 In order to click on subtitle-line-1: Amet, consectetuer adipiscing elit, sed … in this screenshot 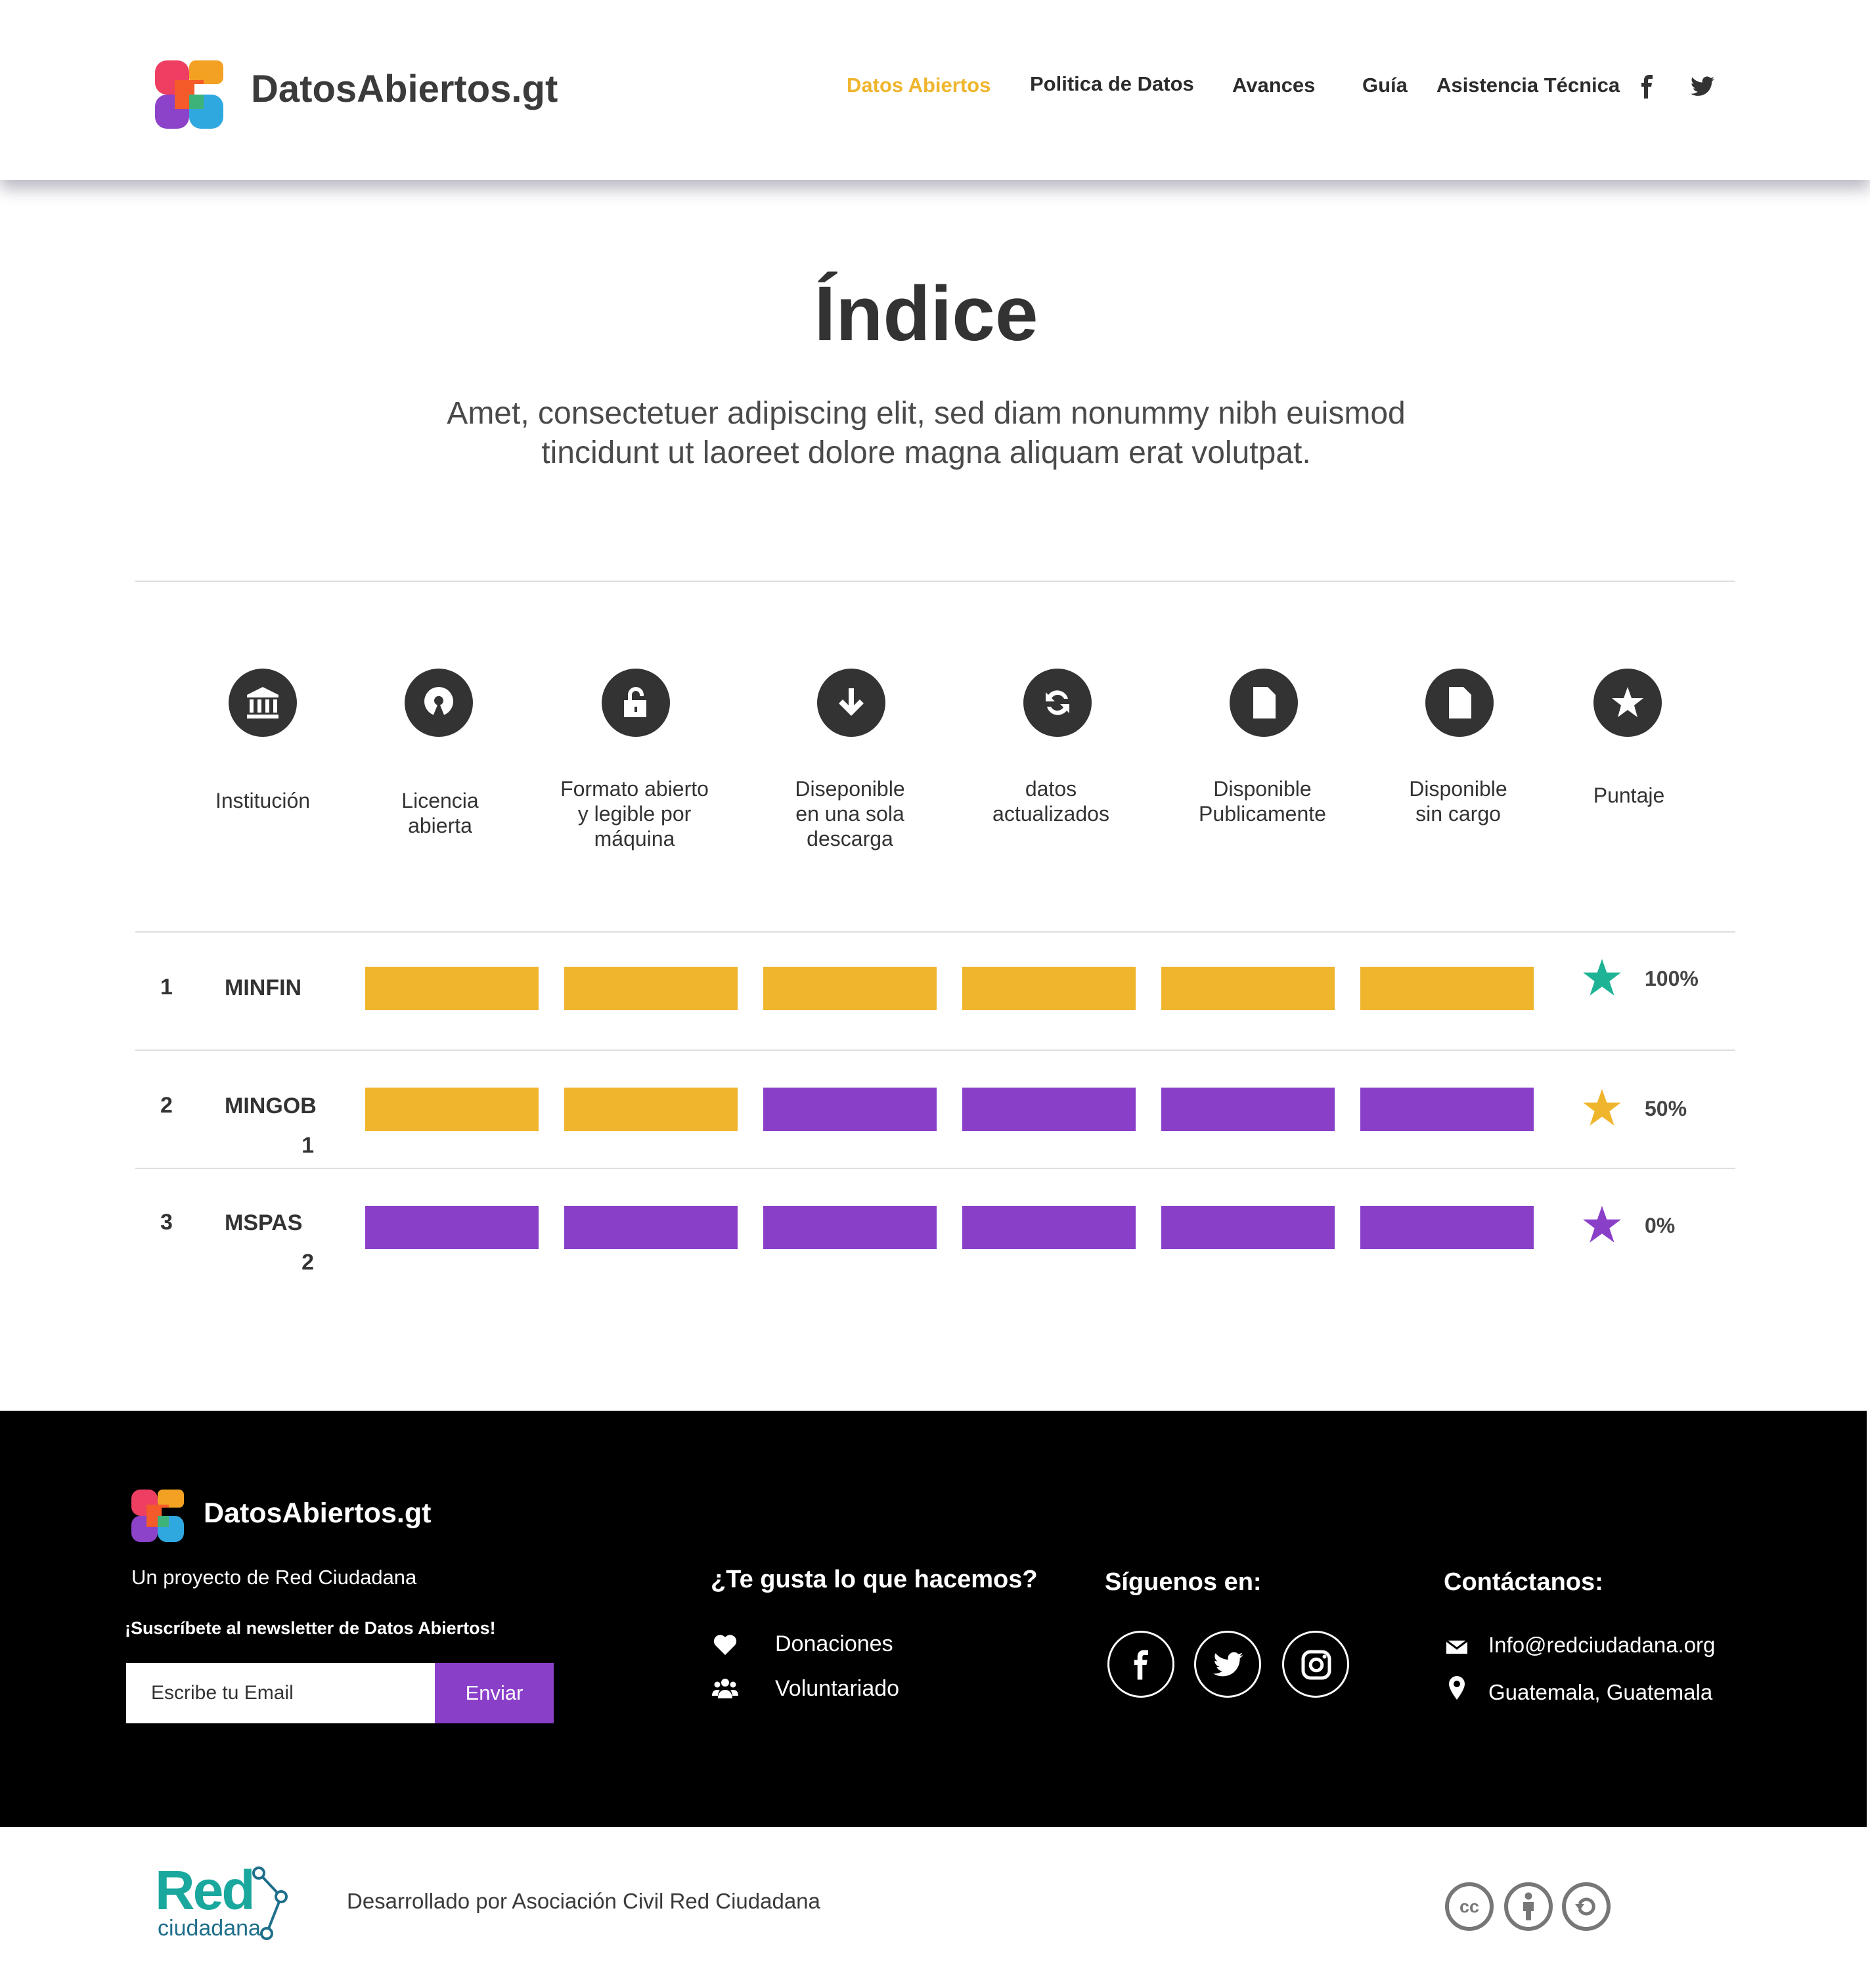, I will do `click(926, 413)`.